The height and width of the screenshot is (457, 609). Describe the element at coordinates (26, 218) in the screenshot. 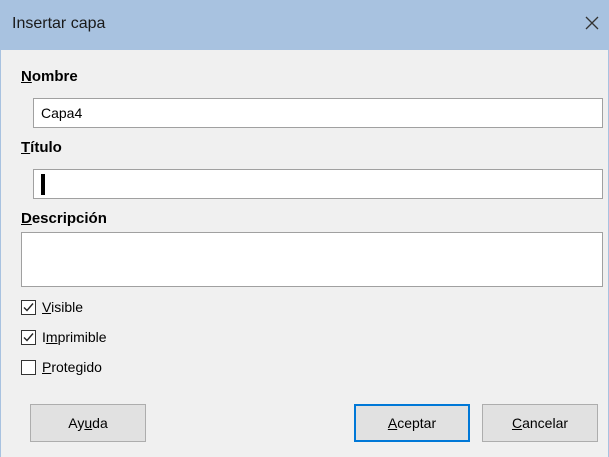

I see `description-label-accel: D` at that location.